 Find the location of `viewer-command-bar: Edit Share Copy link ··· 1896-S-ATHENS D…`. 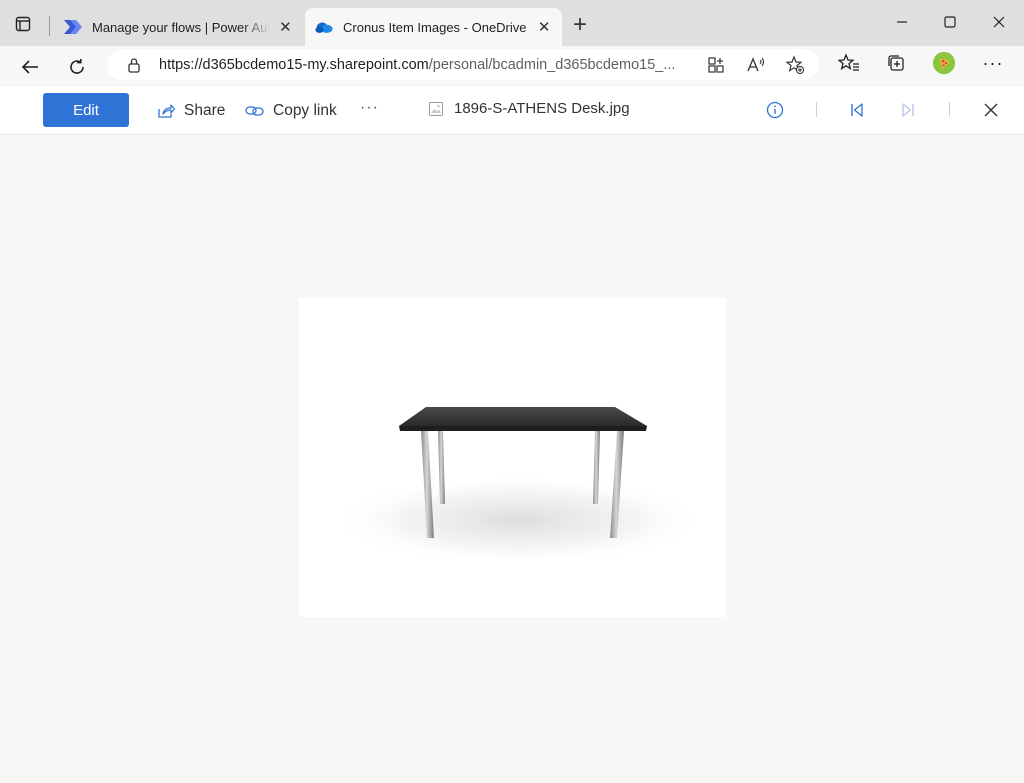

viewer-command-bar: Edit Share Copy link ··· 1896-S-ATHENS D… is located at coordinates (512, 111).